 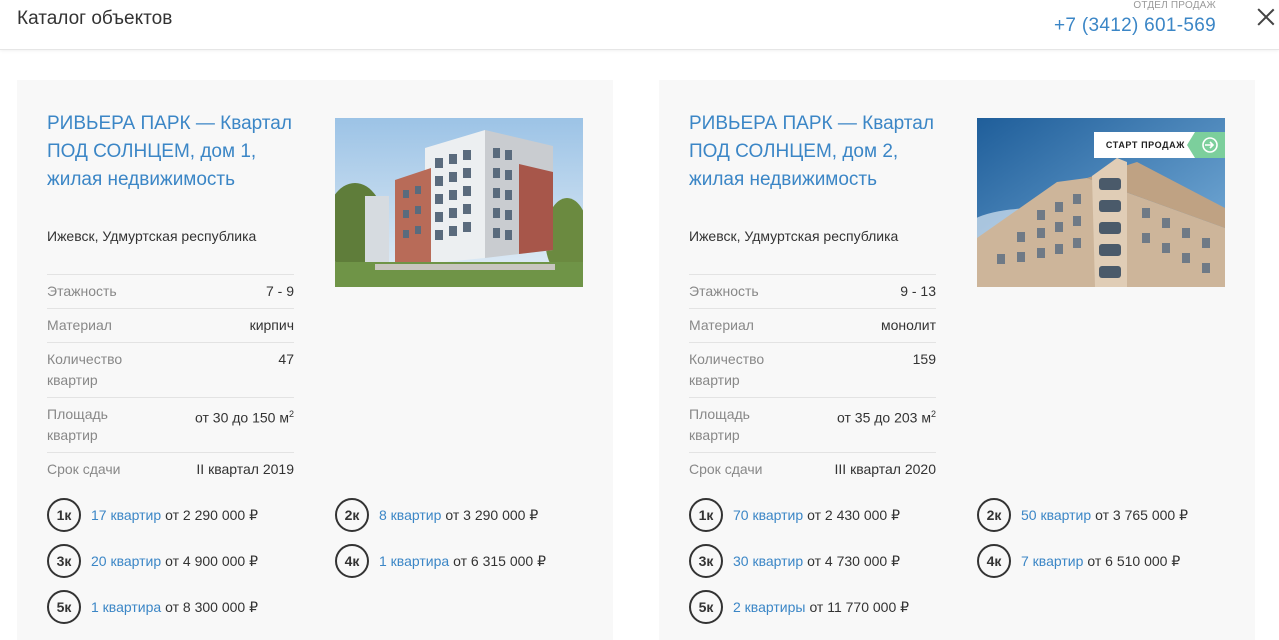 I want to click on property-row: Этажность 9 - 13, so click(x=812, y=291).